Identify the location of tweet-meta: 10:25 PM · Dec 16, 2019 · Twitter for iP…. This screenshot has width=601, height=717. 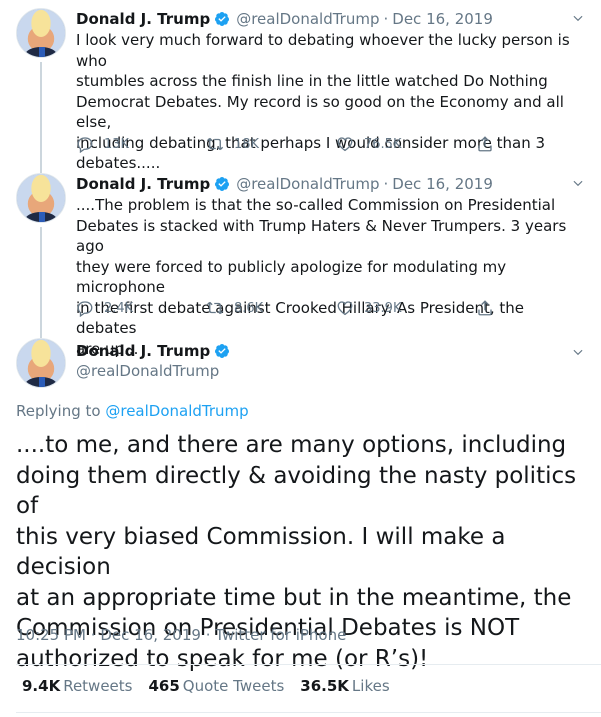
(181, 635).